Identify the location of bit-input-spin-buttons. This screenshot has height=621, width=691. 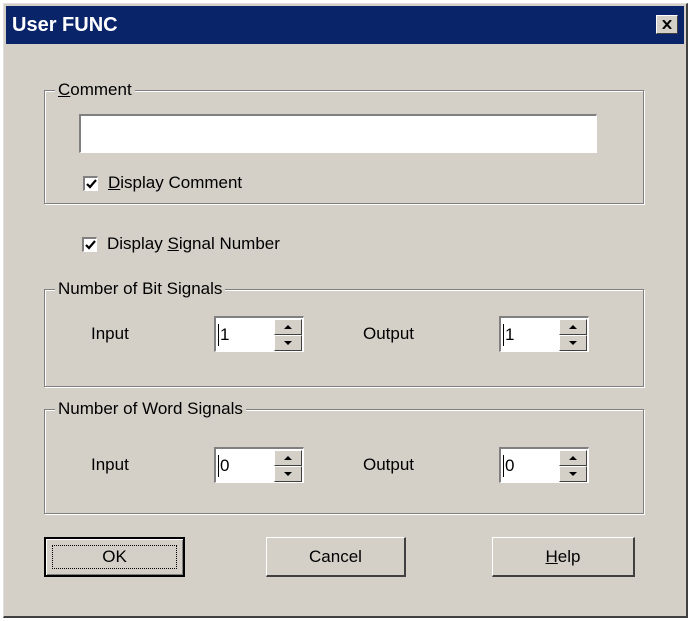
(288, 335).